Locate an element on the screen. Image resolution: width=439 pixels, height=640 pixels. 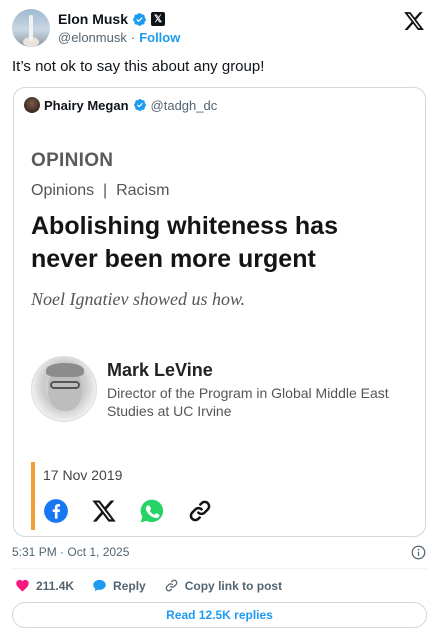
like-button: 211.4K is located at coordinates (44, 585).